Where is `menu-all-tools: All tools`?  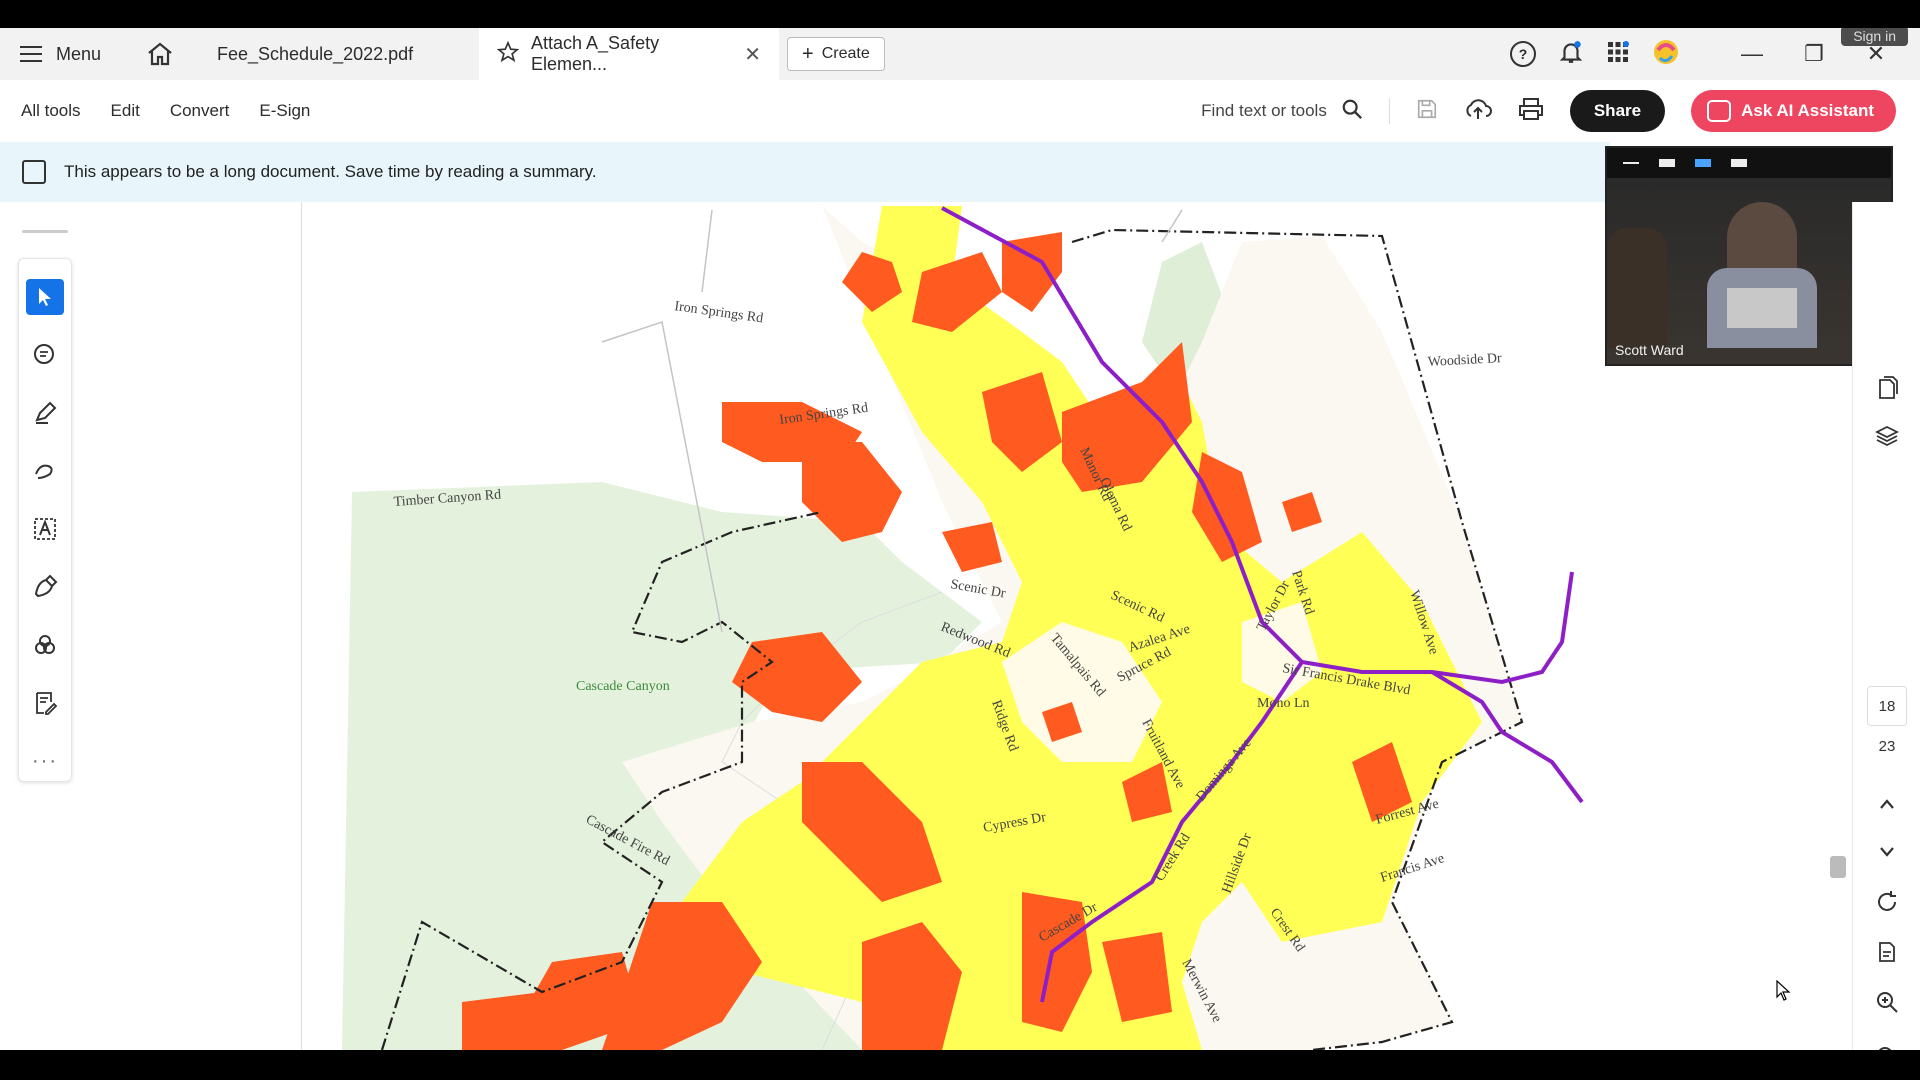
menu-all-tools: All tools is located at coordinates (51, 111).